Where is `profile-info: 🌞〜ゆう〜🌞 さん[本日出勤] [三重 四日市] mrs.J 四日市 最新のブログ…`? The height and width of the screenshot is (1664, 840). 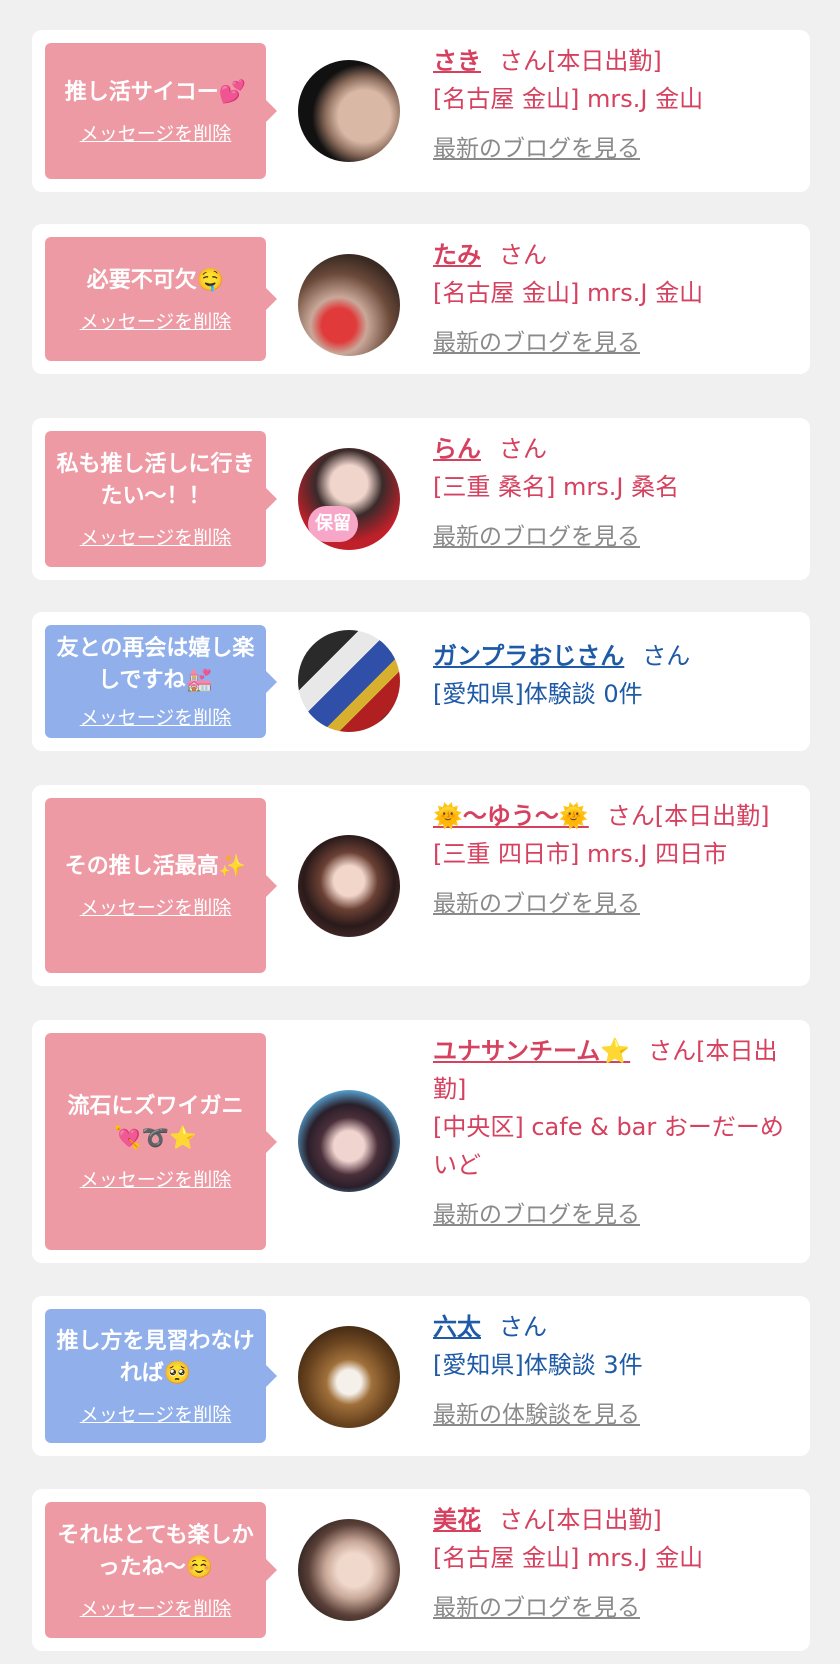
profile-info: 🌞〜ゆう〜🌞 さん[本日出勤] [三重 四日市] mrs.J 四日市 最新のブログ… is located at coordinates (614, 860).